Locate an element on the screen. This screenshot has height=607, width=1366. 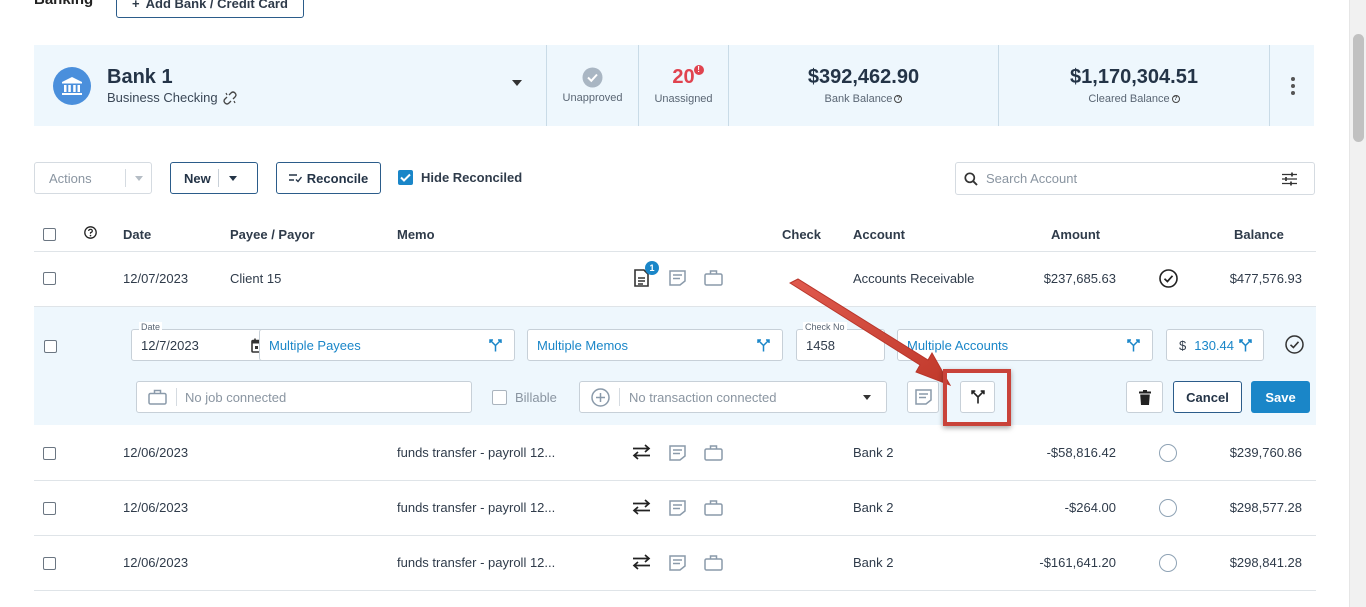
save-button: Save is located at coordinates (1280, 397).